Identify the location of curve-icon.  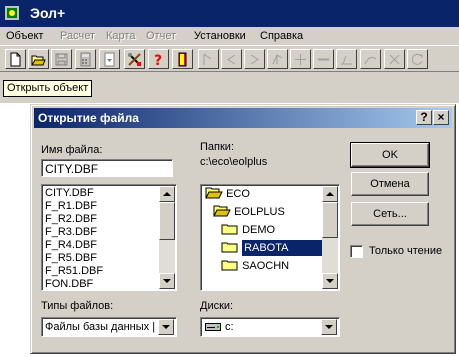
(370, 60).